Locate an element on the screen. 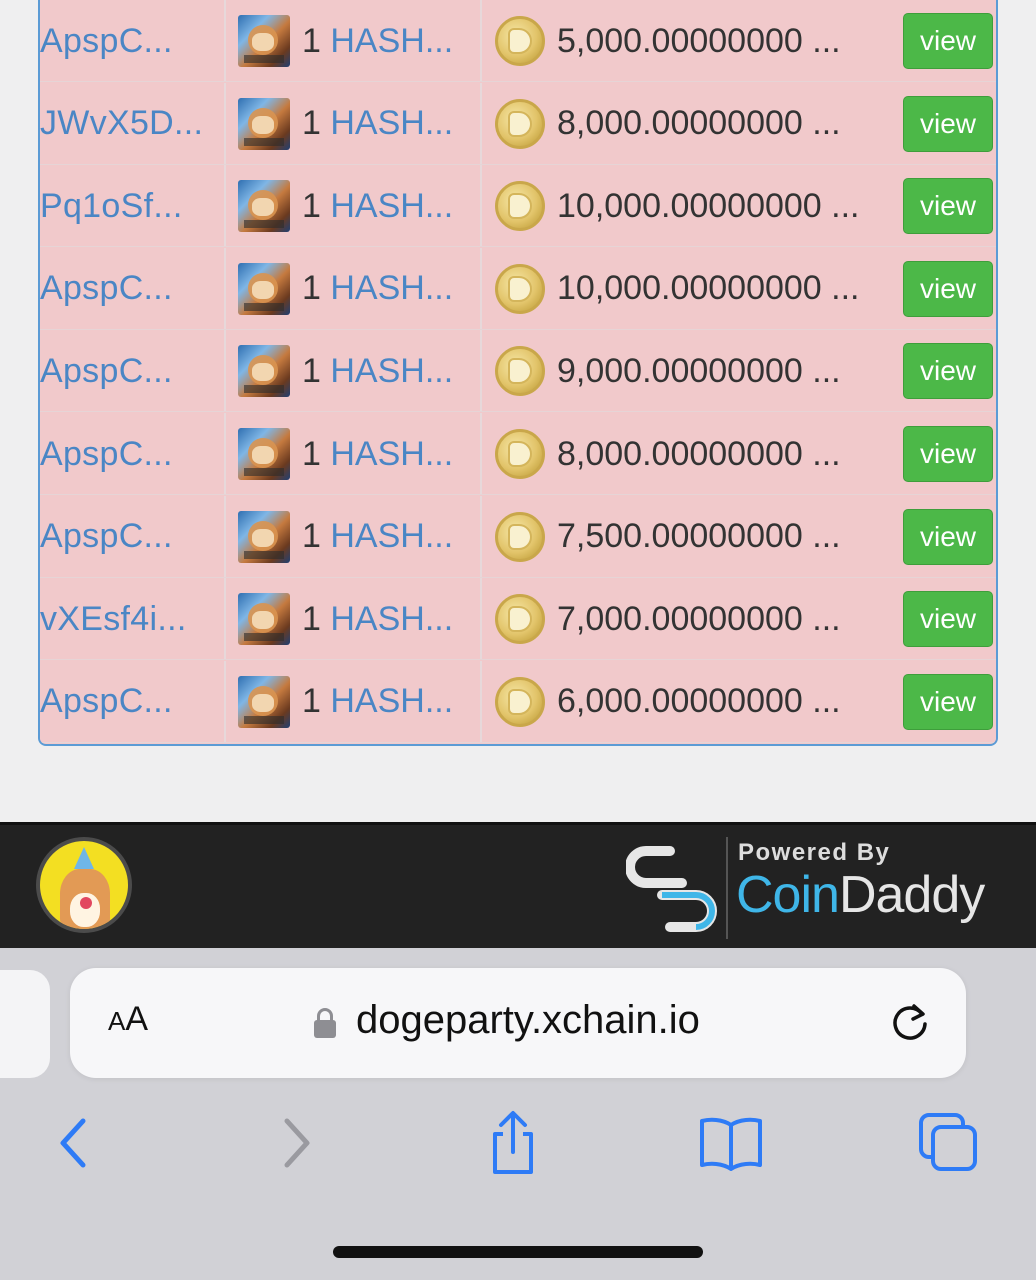 This screenshot has height=1280, width=1036. share-icon is located at coordinates (513, 1142).